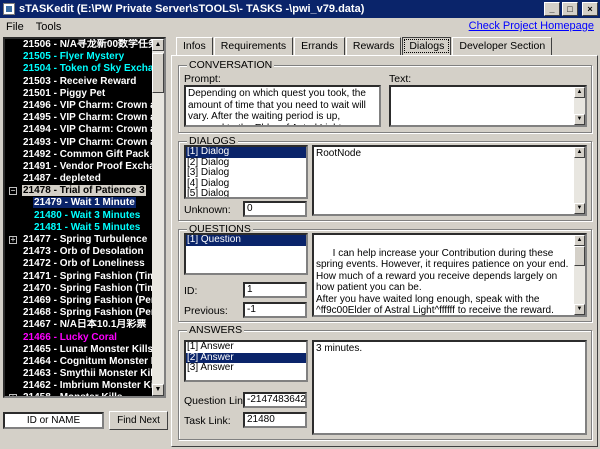  Describe the element at coordinates (246, 254) in the screenshot. I see `questions-listbox: [1] Question` at that location.